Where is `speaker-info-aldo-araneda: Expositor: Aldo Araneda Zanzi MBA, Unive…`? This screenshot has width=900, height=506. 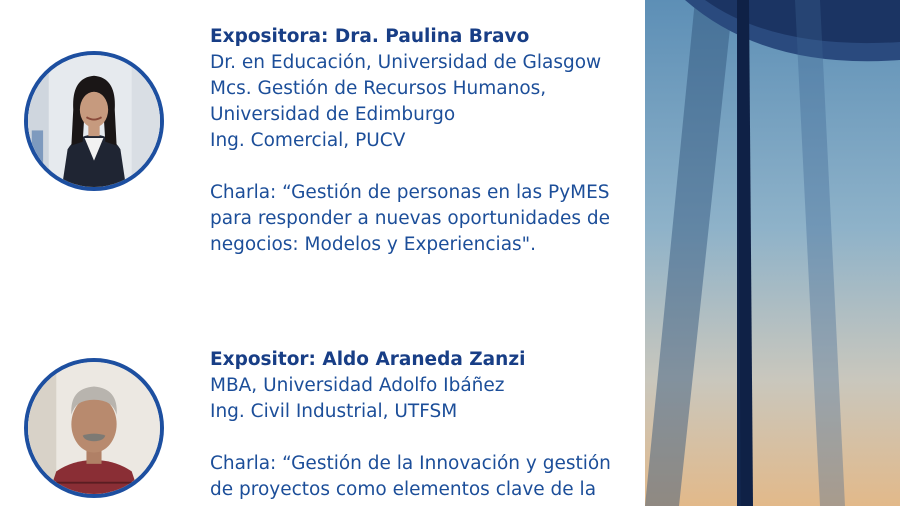
speaker-info-aldo-araneda: Expositor: Aldo Araneda Zanzi MBA, Unive… is located at coordinates (425, 425).